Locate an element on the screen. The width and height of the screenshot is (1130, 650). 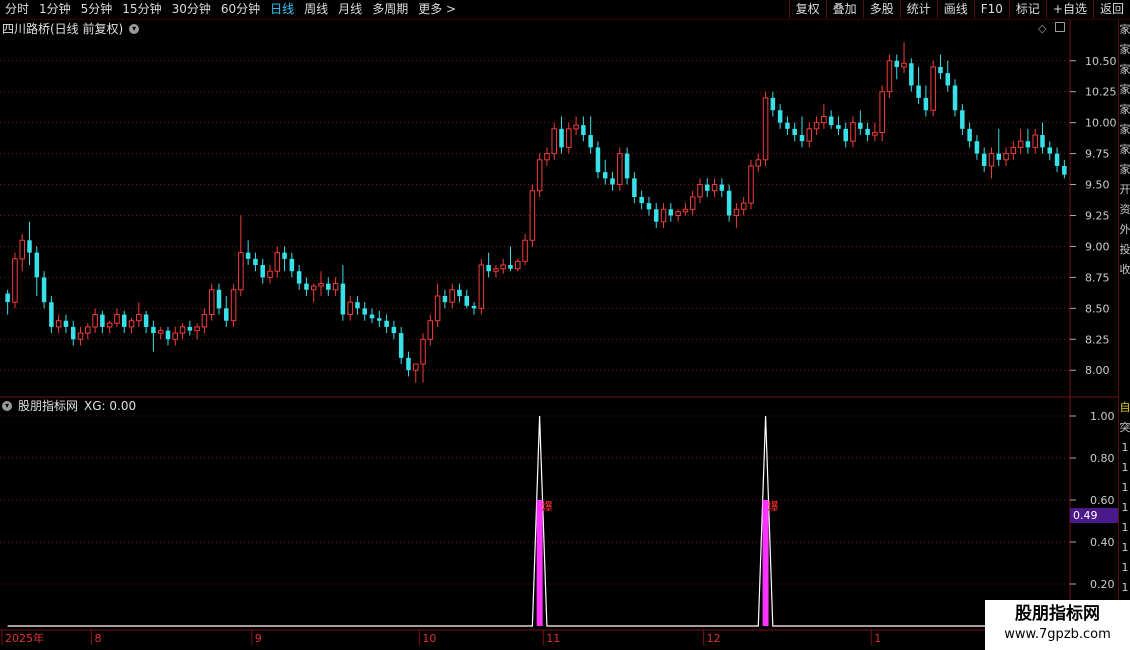
period-tab-3: 15分钟 is located at coordinates (141, 9).